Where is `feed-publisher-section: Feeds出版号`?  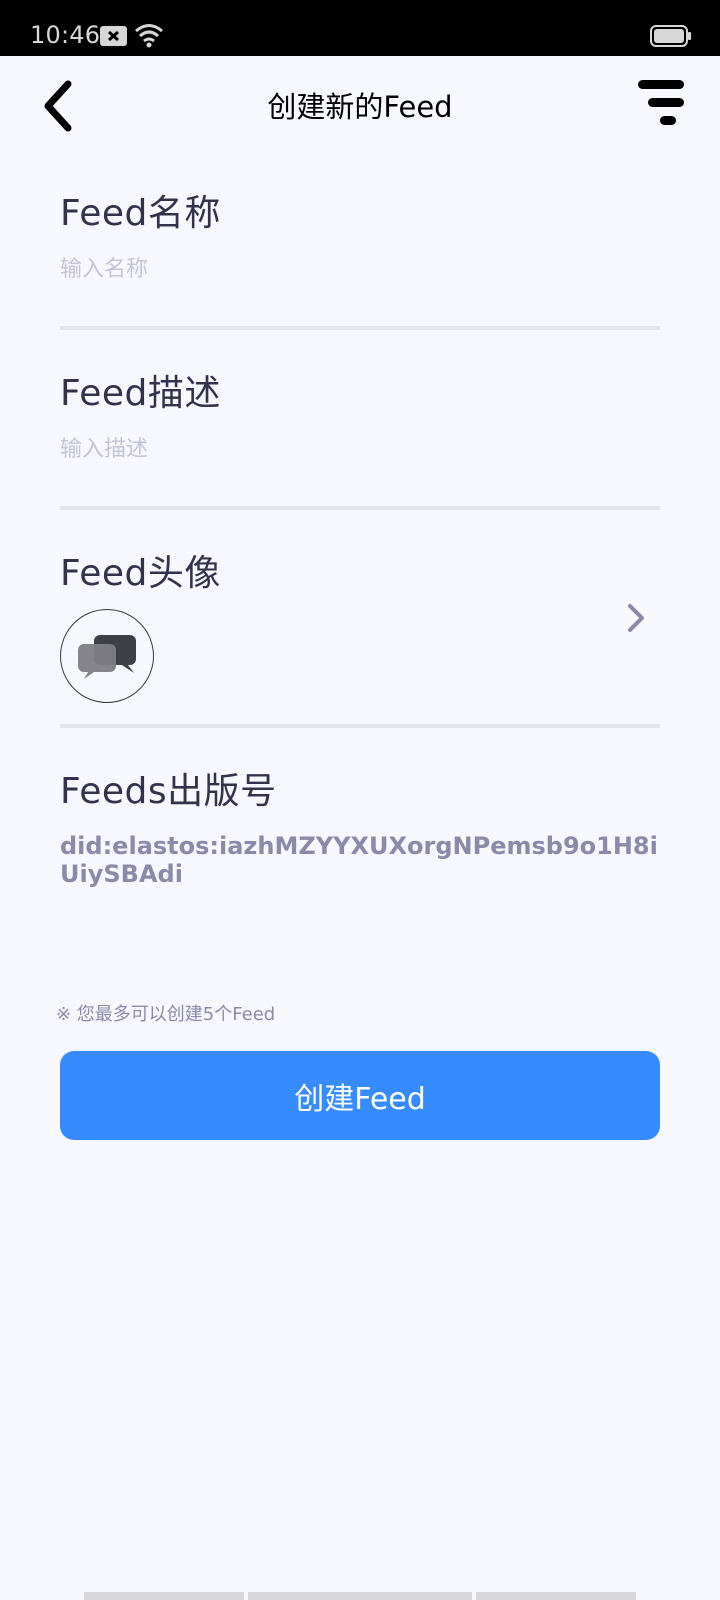 feed-publisher-section: Feeds出版号 is located at coordinates (360, 792).